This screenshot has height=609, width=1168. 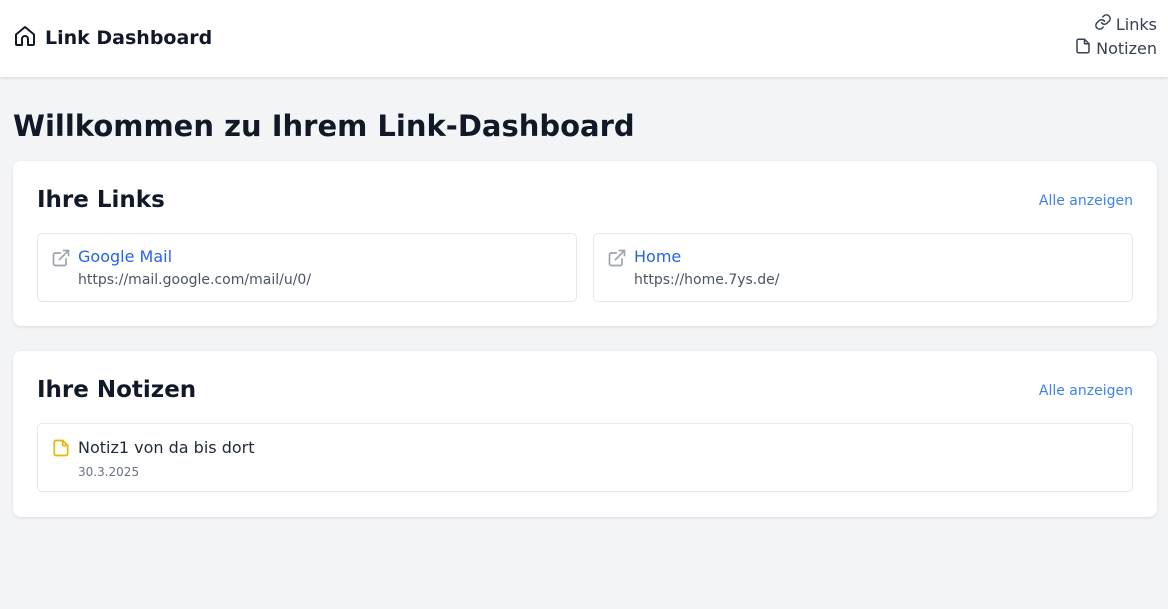 I want to click on nav-item-notizen: Notizen, so click(x=1115, y=48).